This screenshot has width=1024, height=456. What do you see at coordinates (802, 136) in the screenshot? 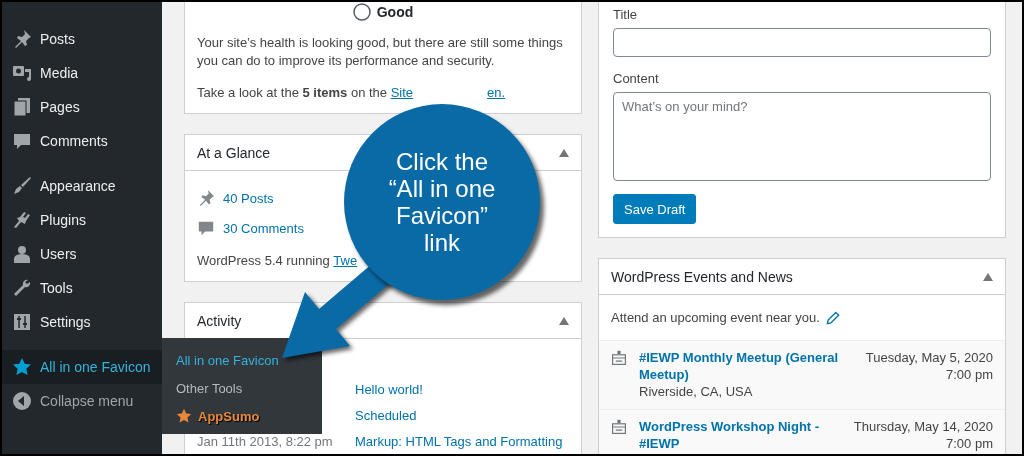
I see `content-textarea: What’s on your mind?` at bounding box center [802, 136].